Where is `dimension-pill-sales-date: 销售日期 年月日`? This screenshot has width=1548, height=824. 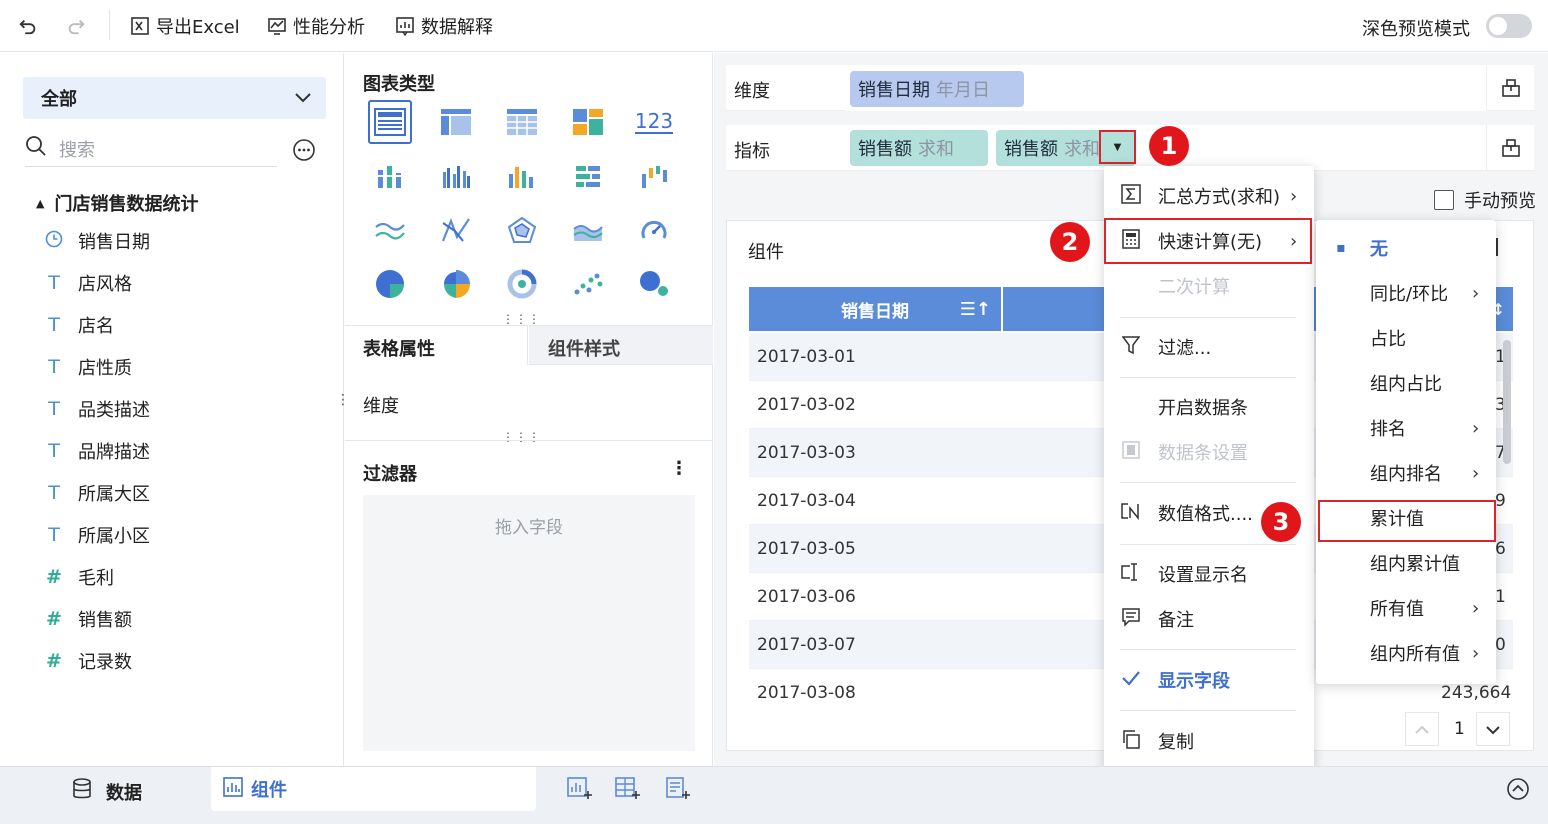 dimension-pill-sales-date: 销售日期 年月日 is located at coordinates (937, 89).